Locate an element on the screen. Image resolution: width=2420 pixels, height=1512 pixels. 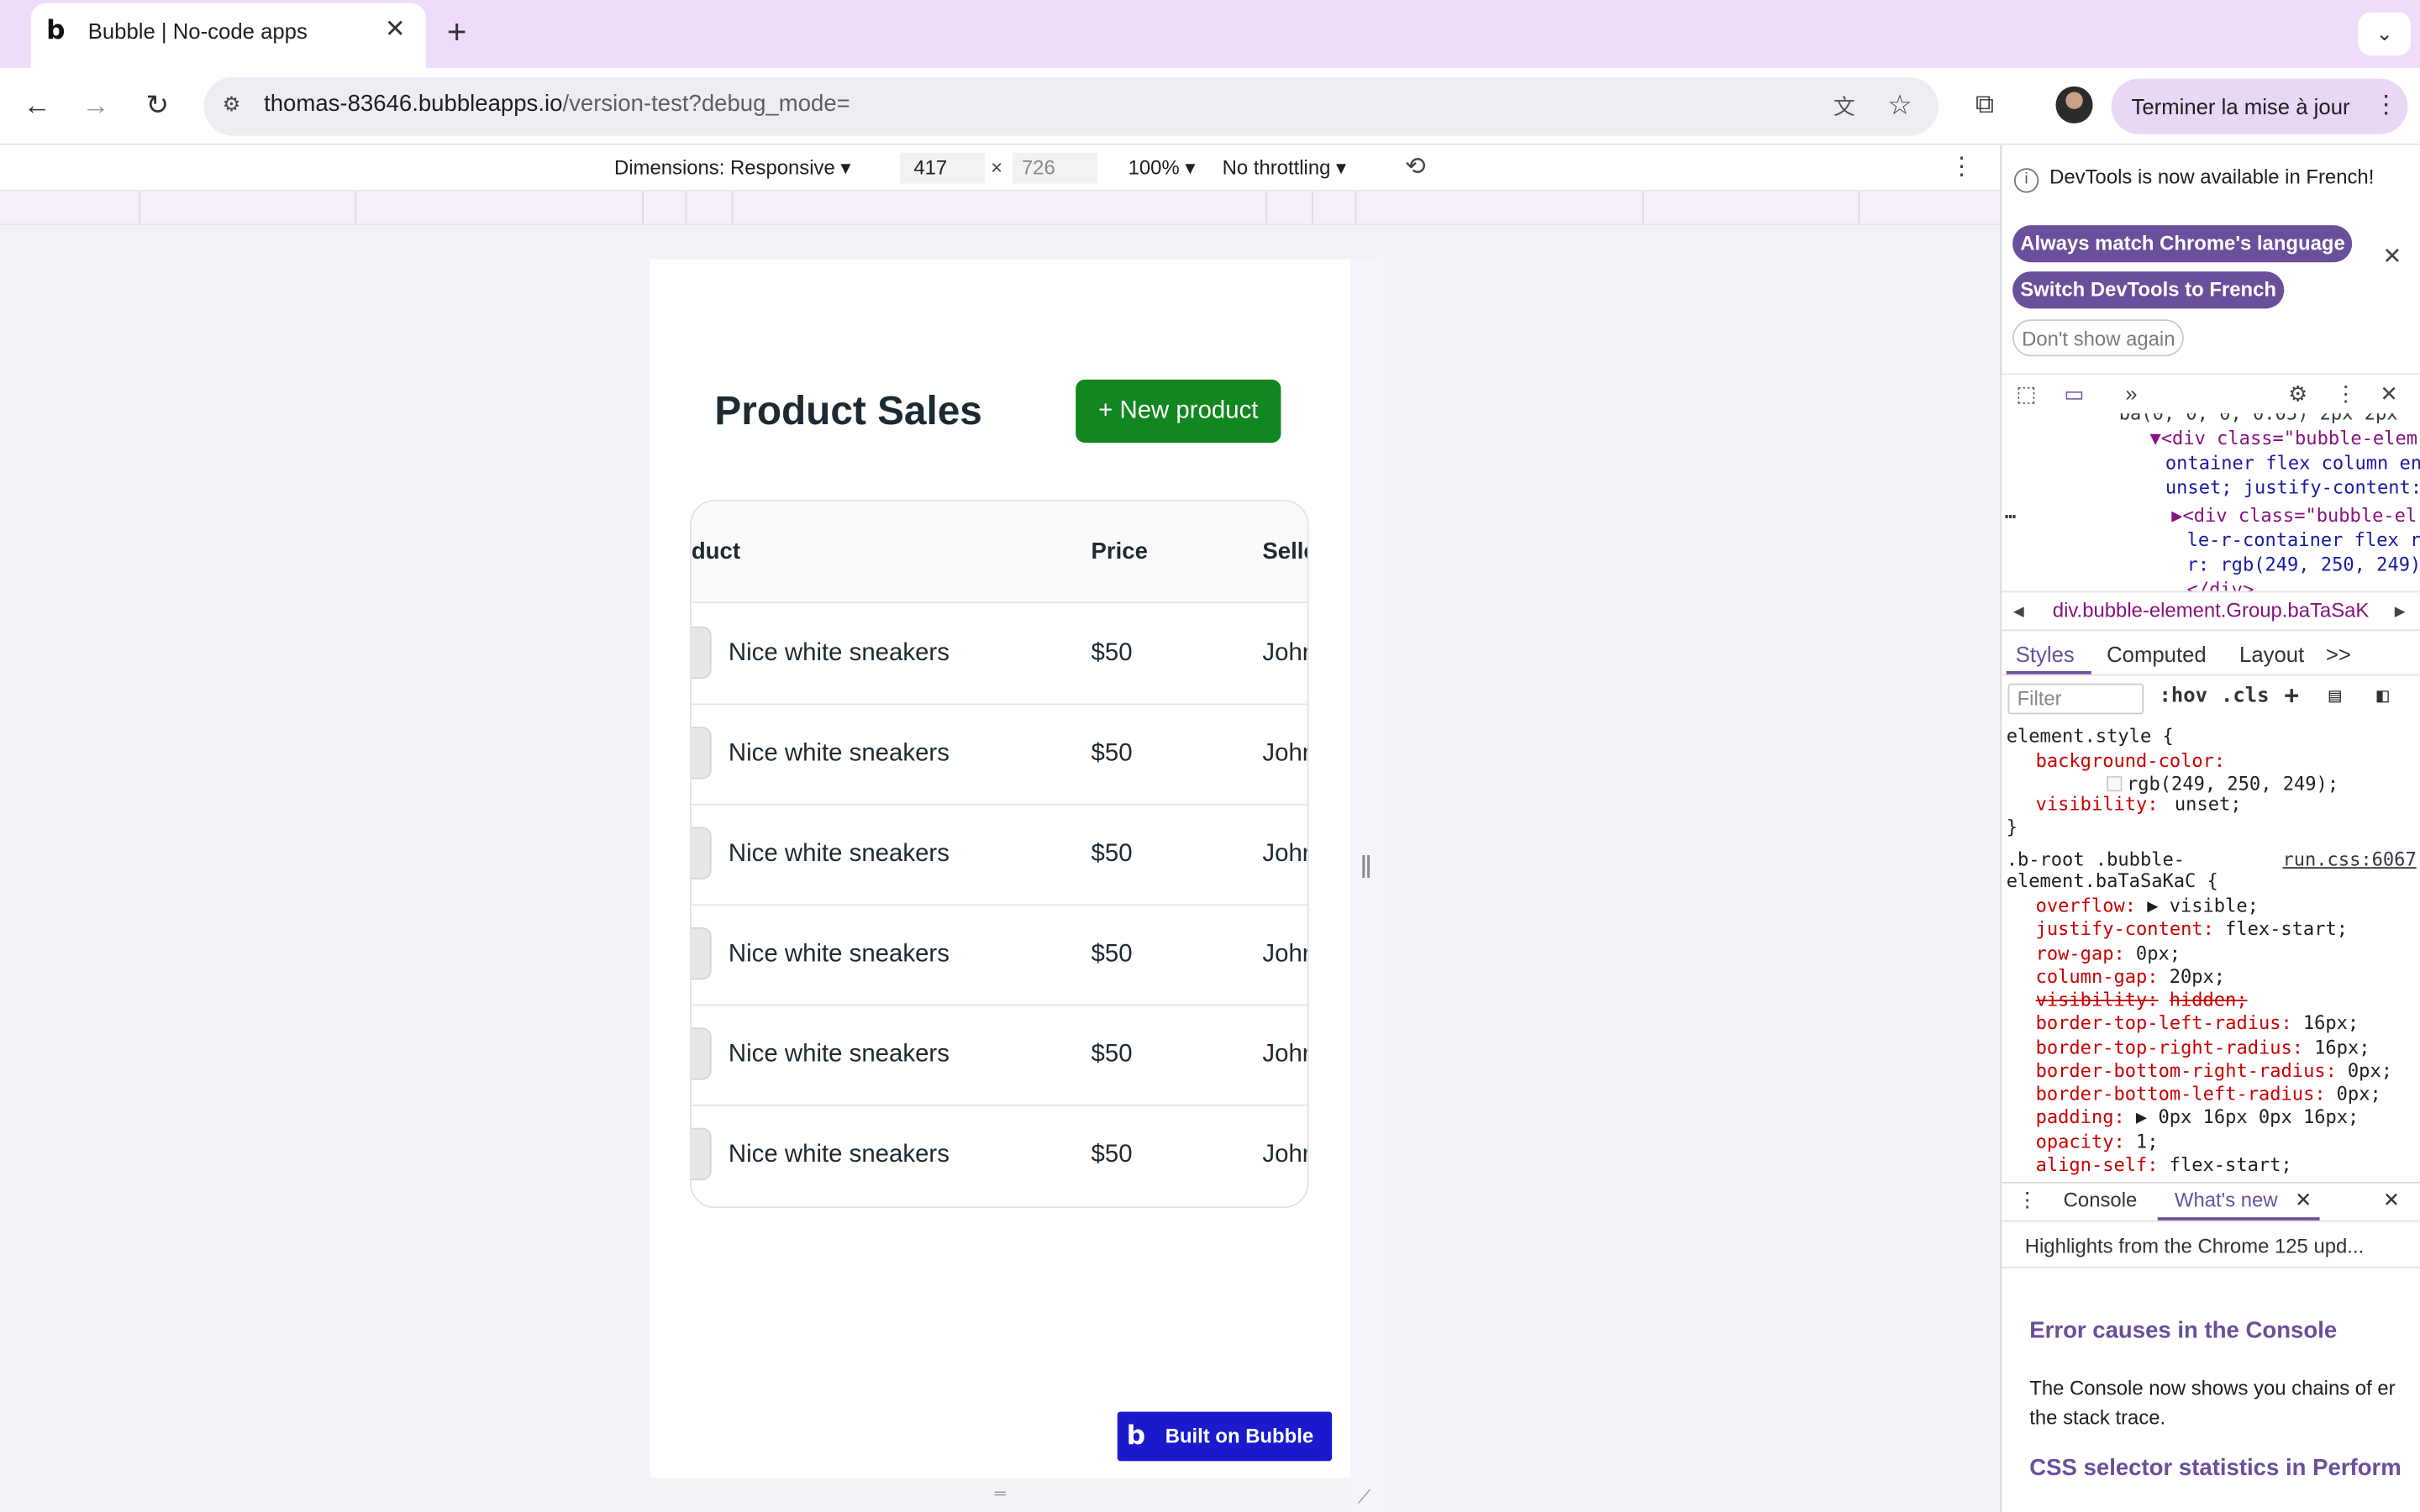
close-drawer-icon: ✕ is located at coordinates (2391, 1200).